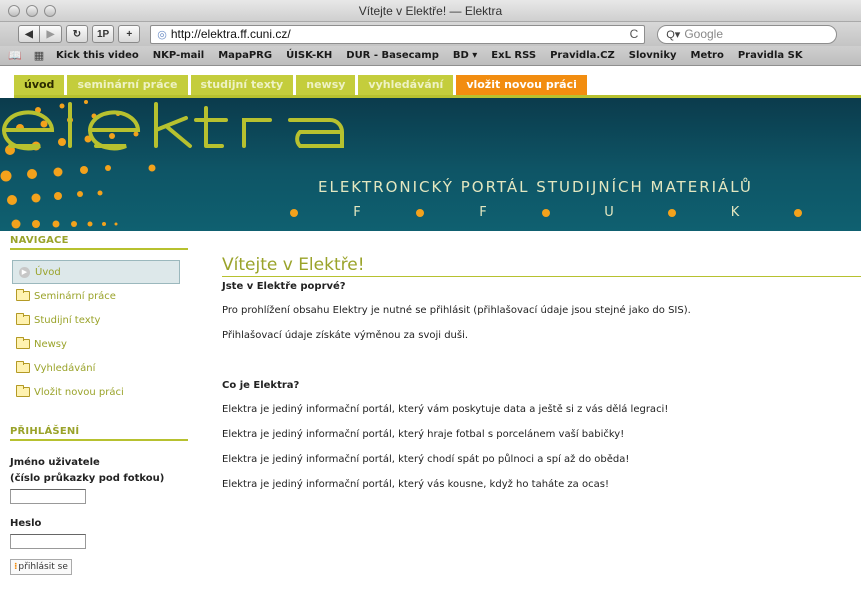  I want to click on tab-newsy: newsy, so click(326, 85).